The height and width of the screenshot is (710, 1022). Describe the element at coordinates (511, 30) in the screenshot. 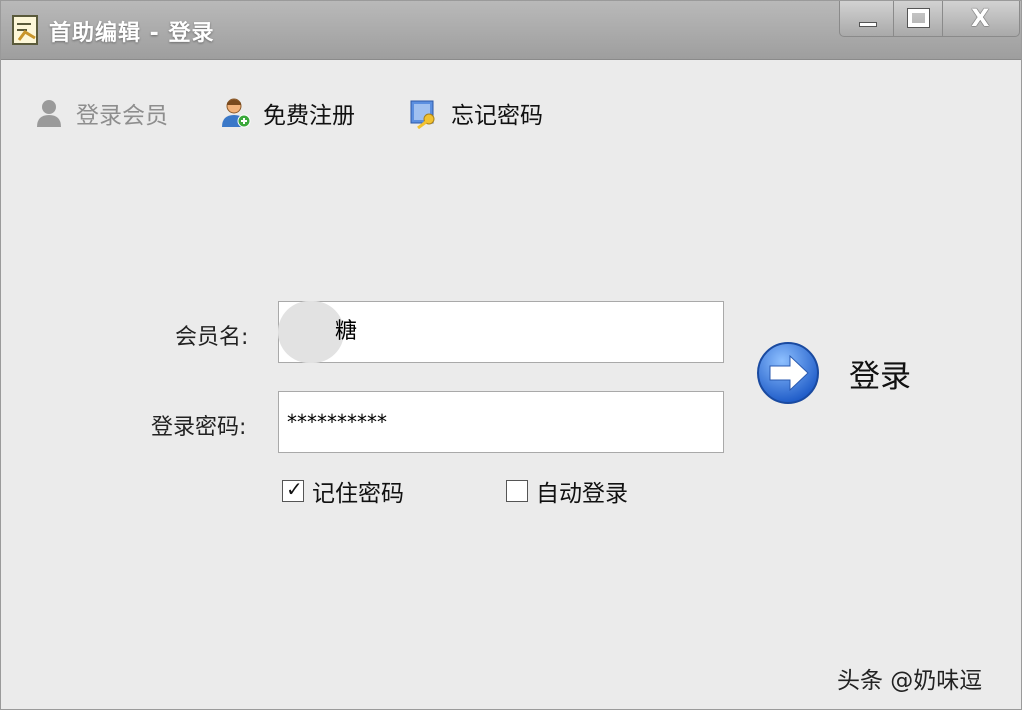

I see `title-bar: 首助编辑 - 登录 X` at that location.